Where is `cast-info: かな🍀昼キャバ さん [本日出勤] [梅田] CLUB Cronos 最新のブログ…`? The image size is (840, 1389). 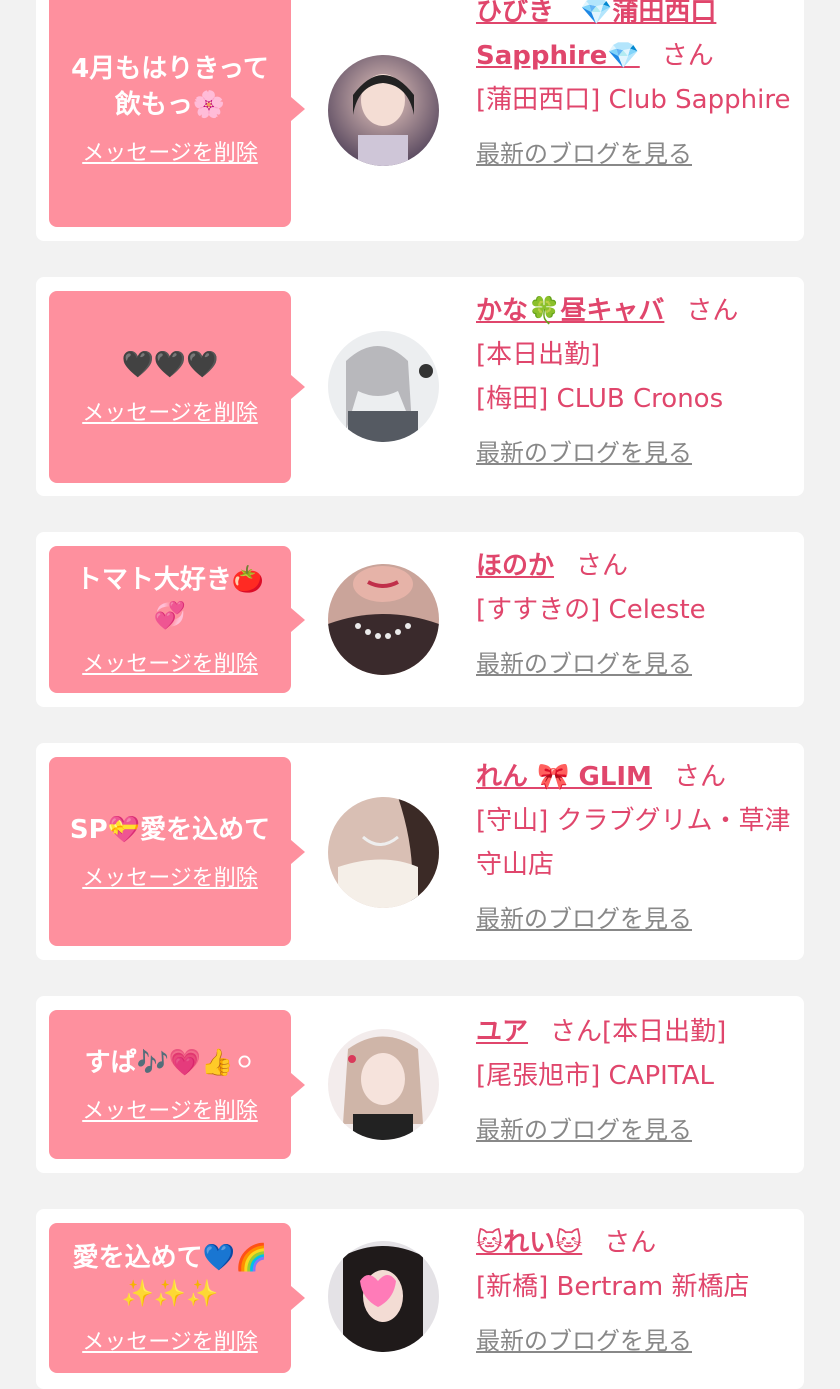 cast-info: かな🍀昼キャバ さん [本日出勤] [梅田] CLUB Cronos 最新のブログ… is located at coordinates (635, 378).